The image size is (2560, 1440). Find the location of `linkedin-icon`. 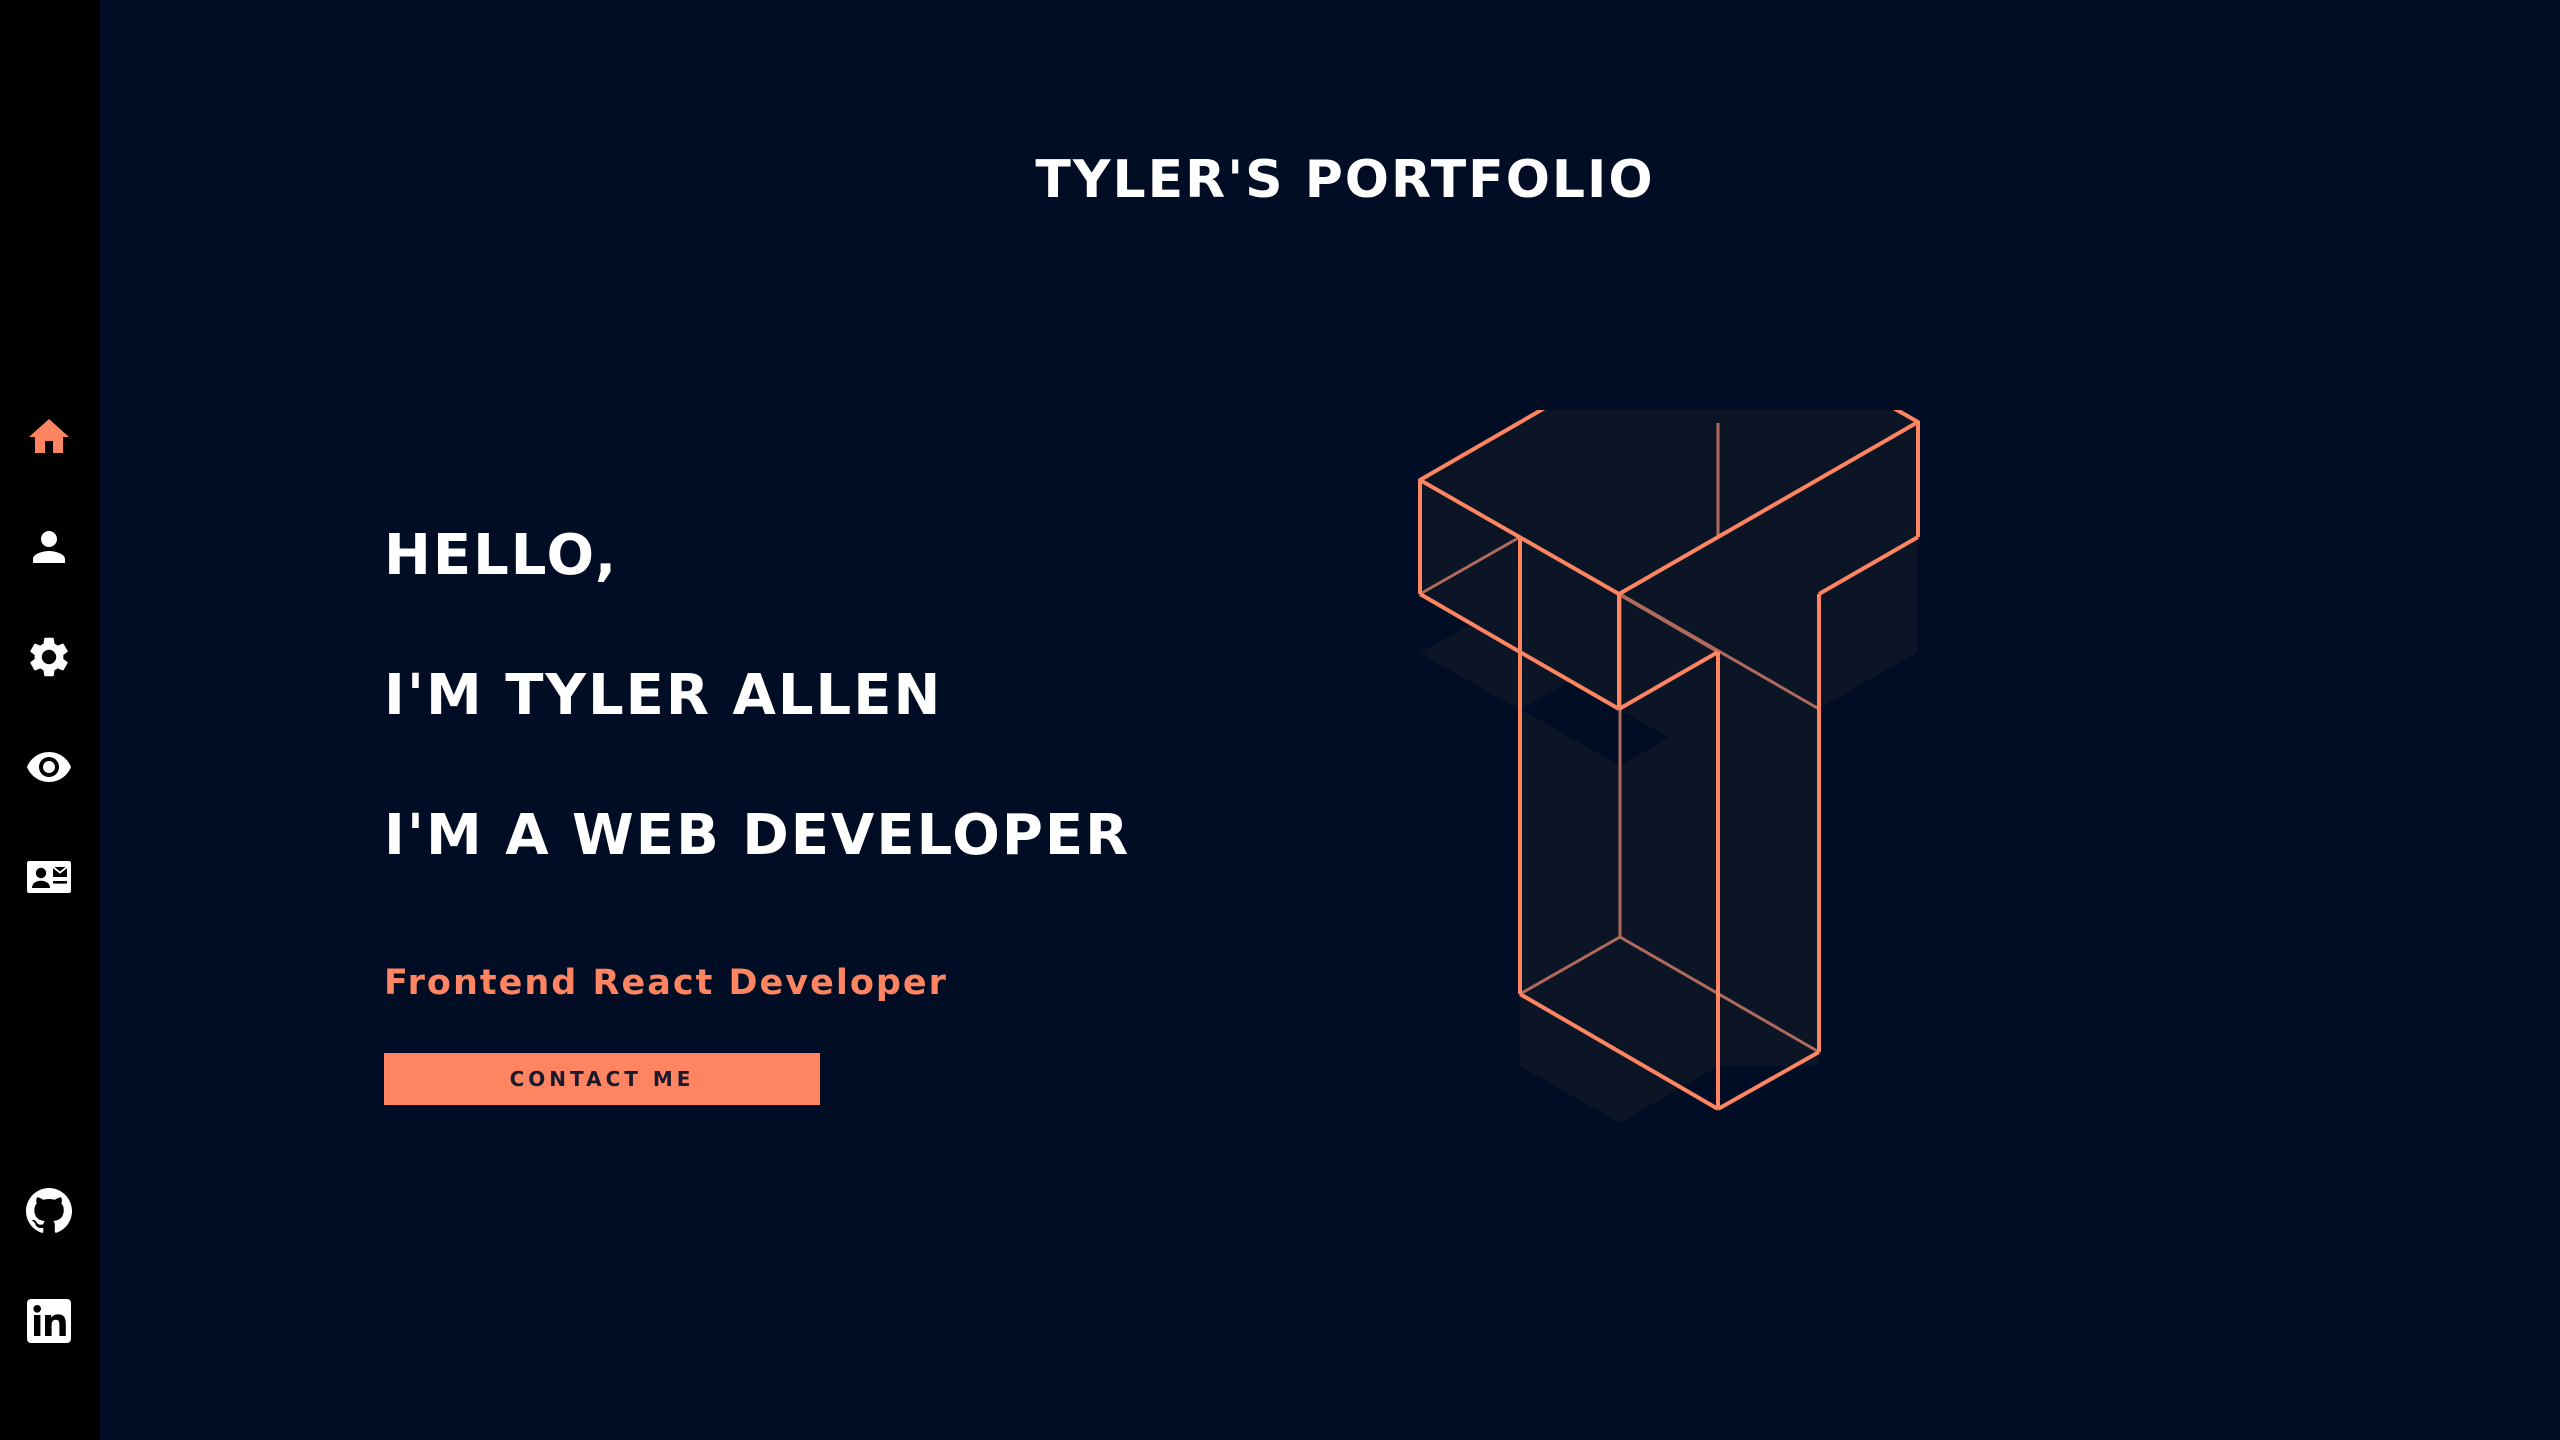

linkedin-icon is located at coordinates (49, 1321).